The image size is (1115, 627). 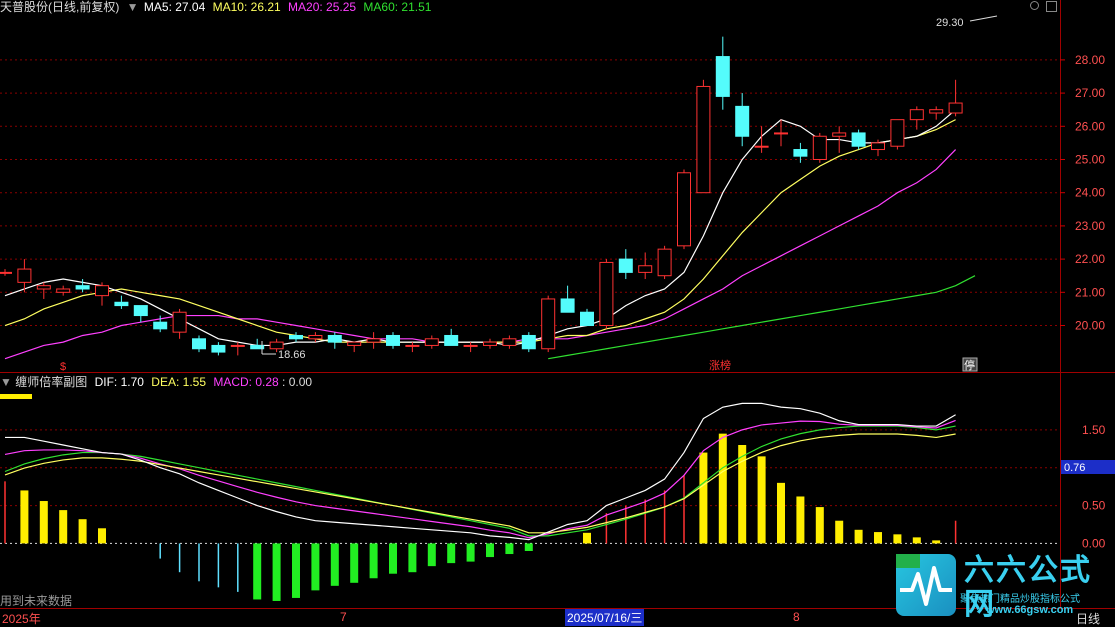 What do you see at coordinates (1002, 588) in the screenshot?
I see `site-logo: 六六公式网 聚焦热门精品炒股指标公式 www.66gsw.com` at bounding box center [1002, 588].